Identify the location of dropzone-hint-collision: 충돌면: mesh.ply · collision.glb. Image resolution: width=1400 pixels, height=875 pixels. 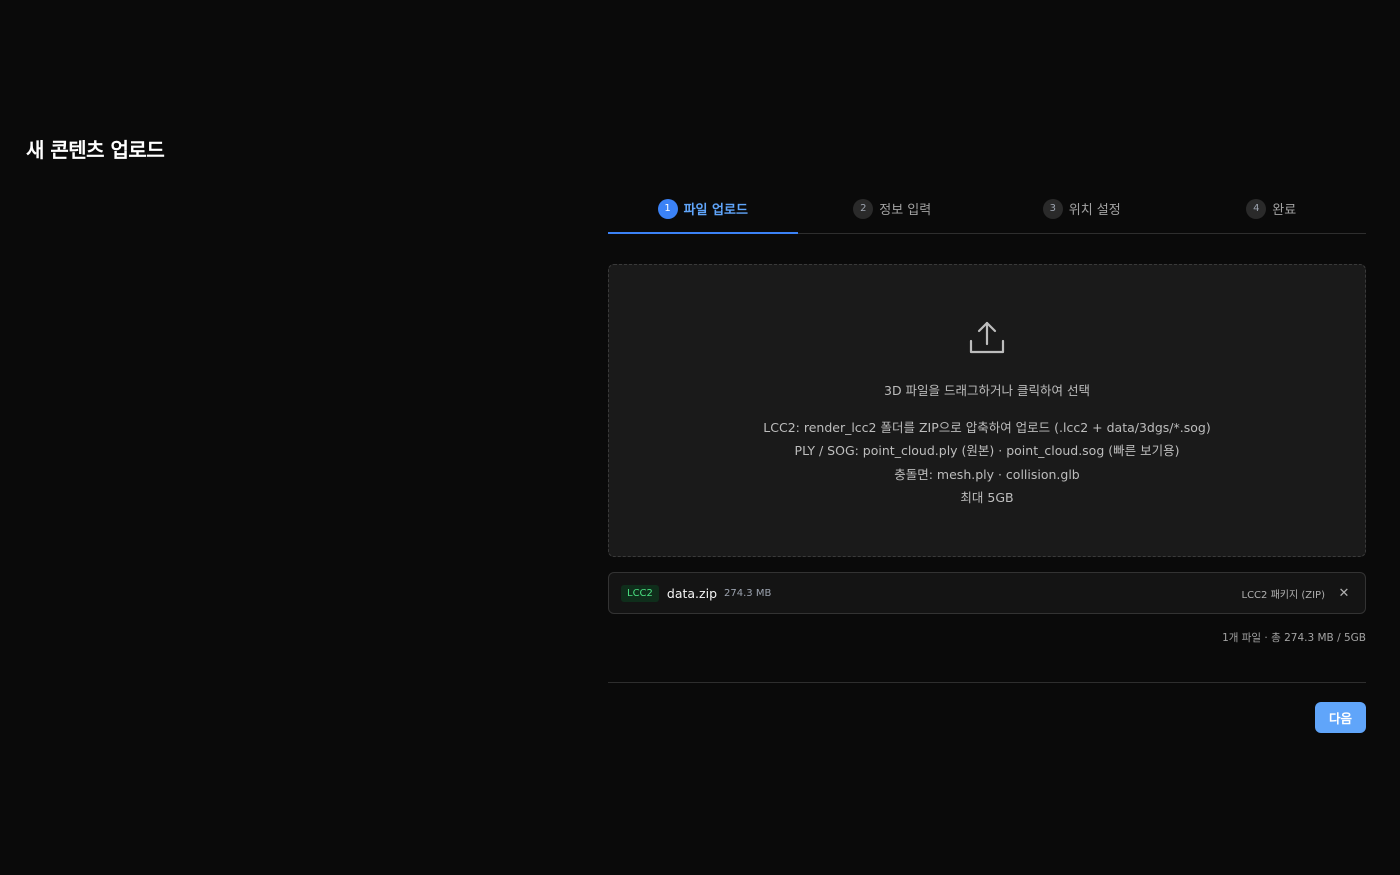
(987, 474).